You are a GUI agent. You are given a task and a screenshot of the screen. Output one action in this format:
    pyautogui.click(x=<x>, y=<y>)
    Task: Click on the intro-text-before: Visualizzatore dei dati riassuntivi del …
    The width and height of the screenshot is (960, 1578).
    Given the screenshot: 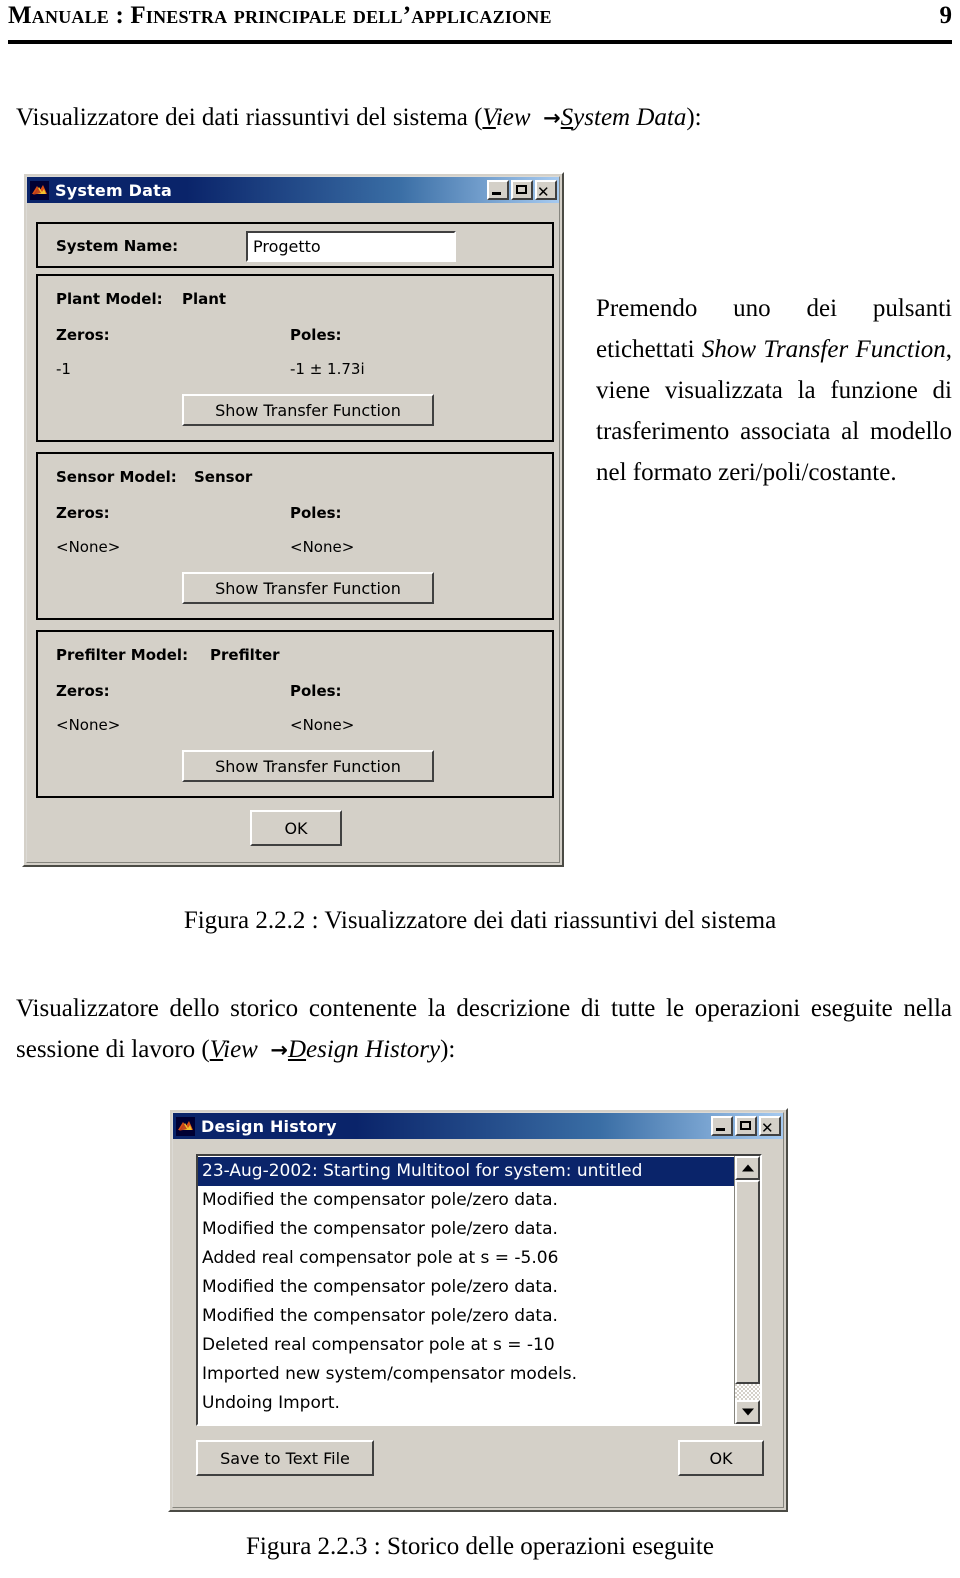 What is the action you would take?
    pyautogui.click(x=249, y=117)
    